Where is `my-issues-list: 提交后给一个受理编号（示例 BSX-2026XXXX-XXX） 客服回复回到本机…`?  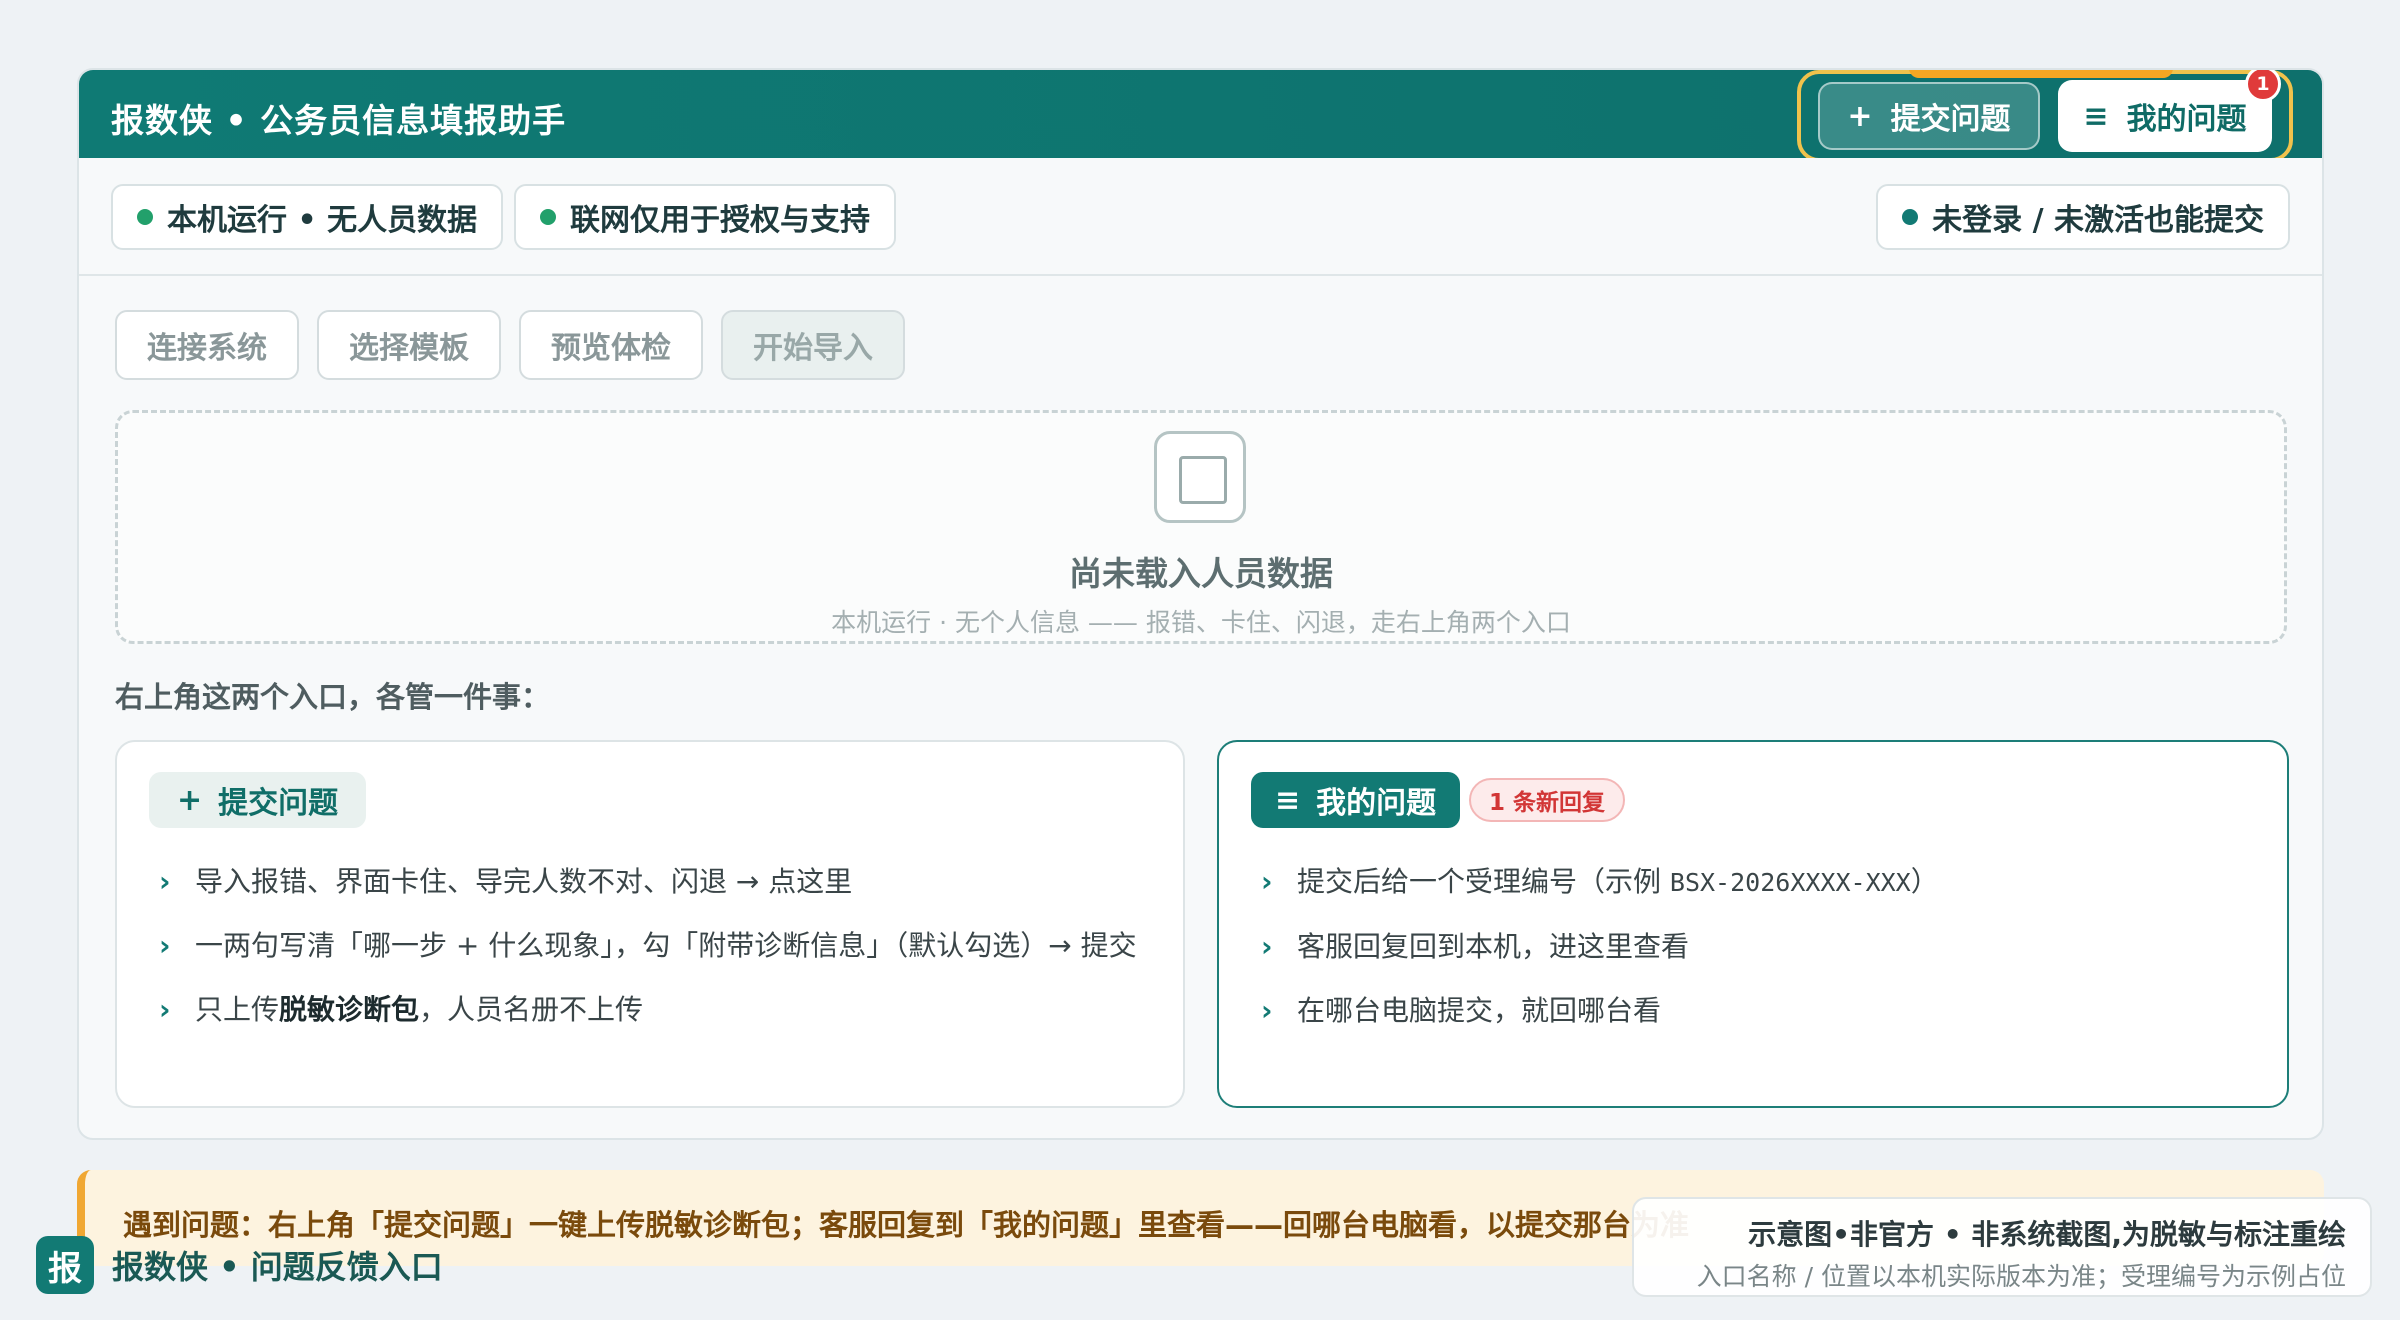
my-issues-list: 提交后给一个受理编号（示例 BSX-2026XXXX-XXX） 客服回复回到本机… is located at coordinates (1752, 956).